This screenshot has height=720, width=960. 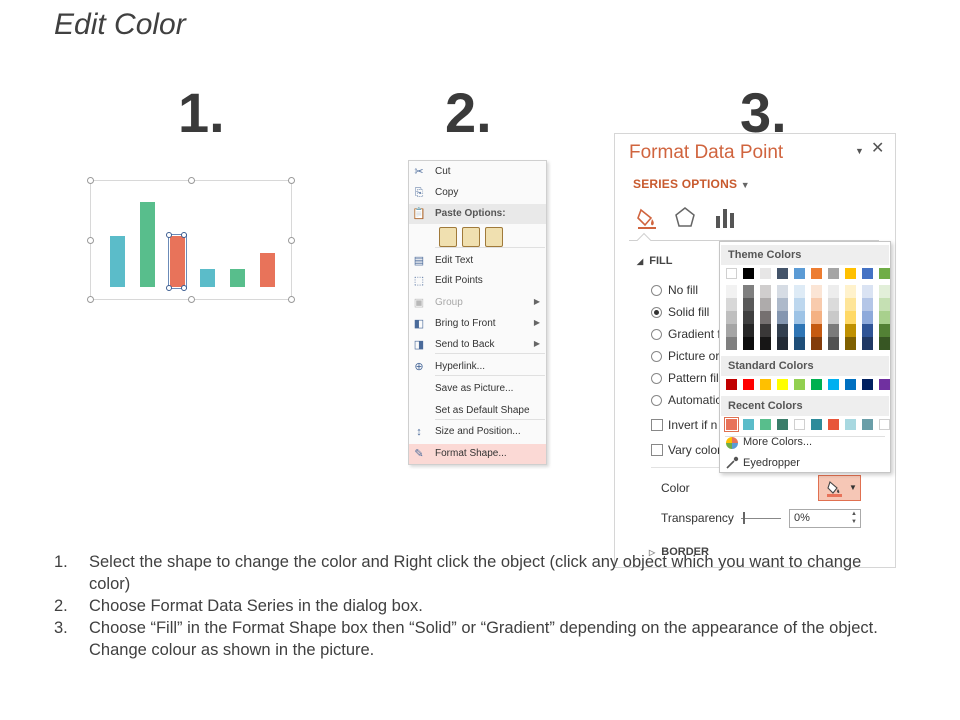 I want to click on spin-down-icon: ▼, so click(x=854, y=522).